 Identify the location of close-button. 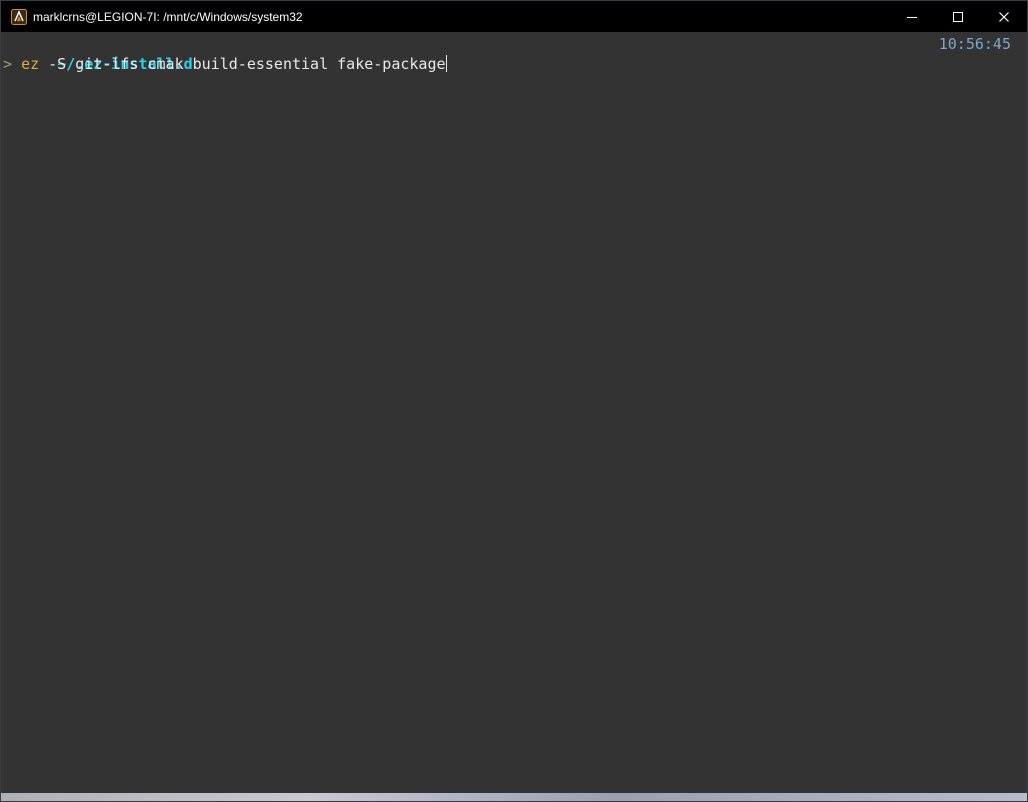
(1004, 16).